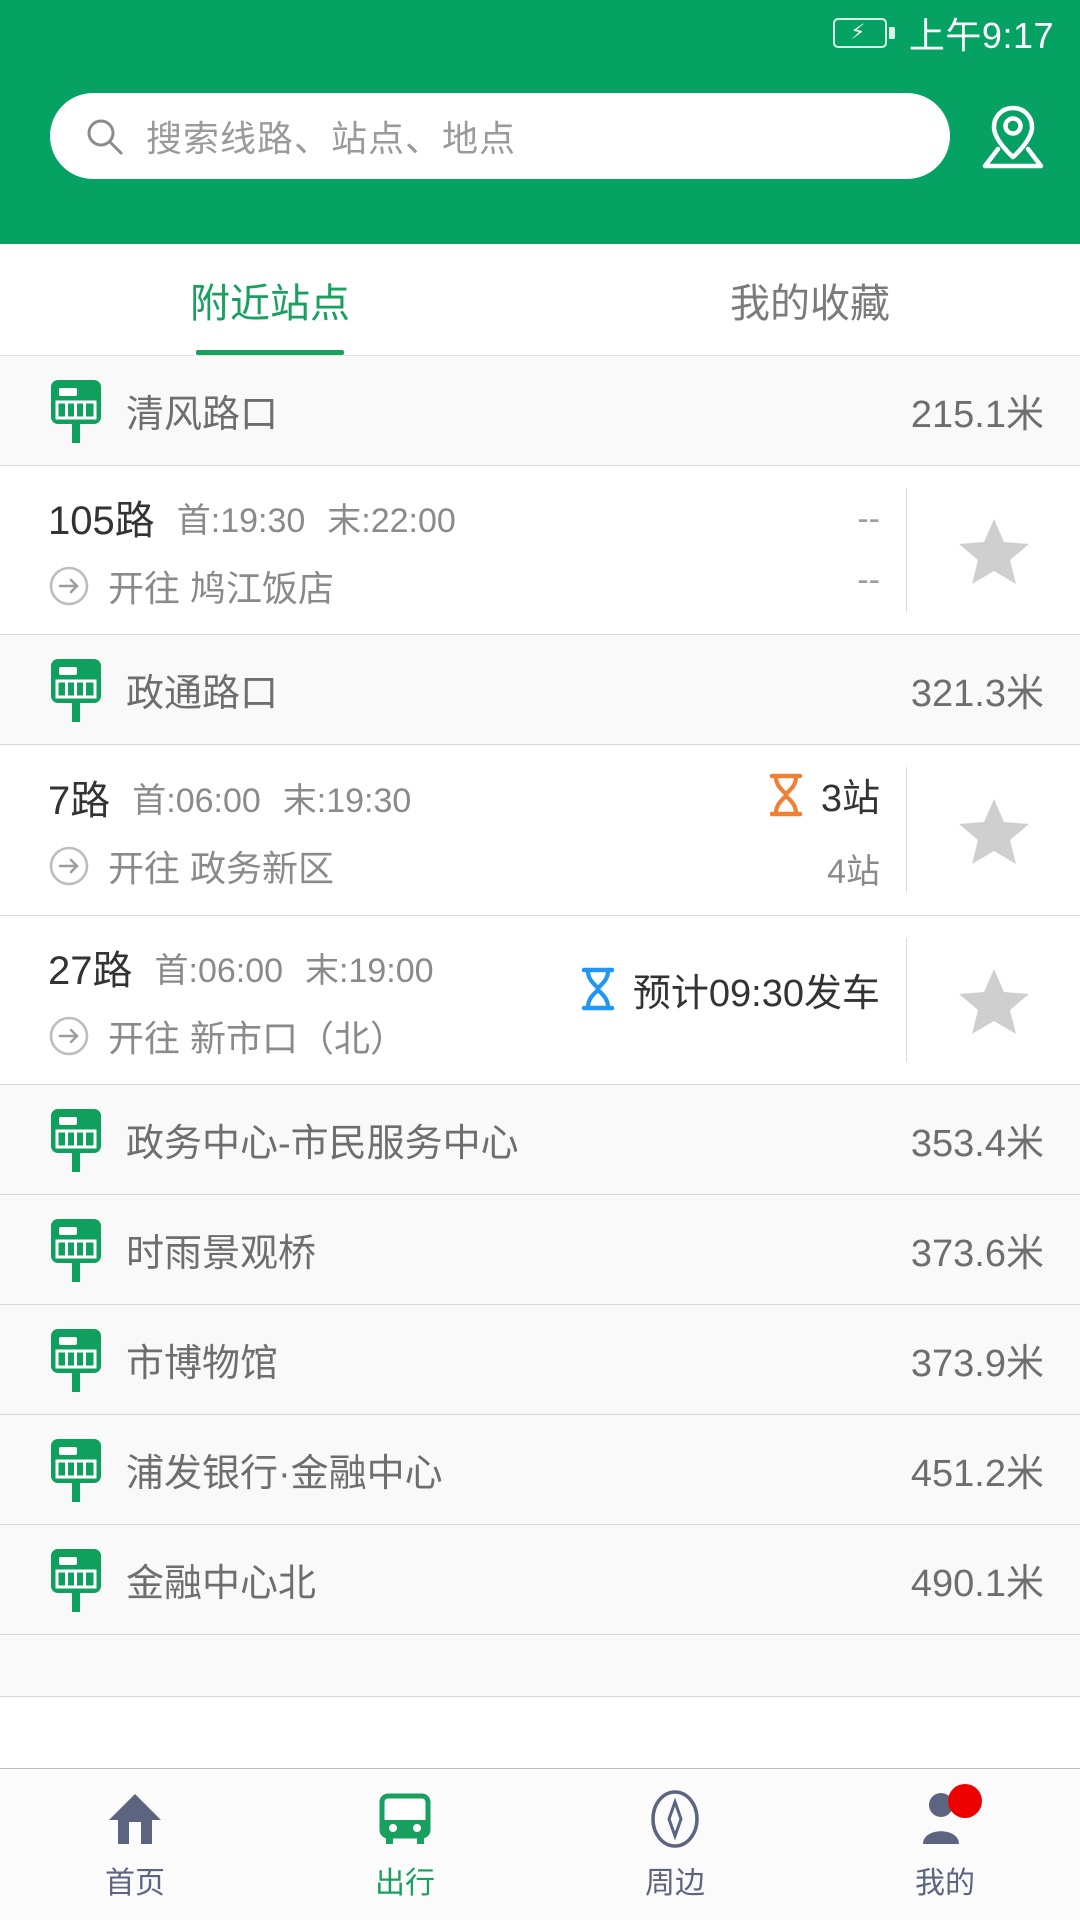  What do you see at coordinates (135, 1883) in the screenshot?
I see `nav-item-home-label: 首页` at bounding box center [135, 1883].